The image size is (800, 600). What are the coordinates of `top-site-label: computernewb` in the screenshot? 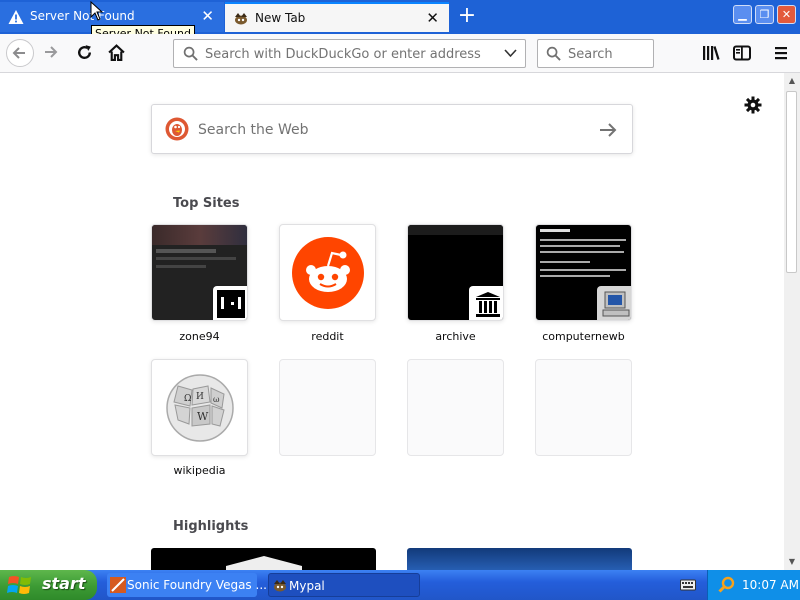 It's located at (583, 336).